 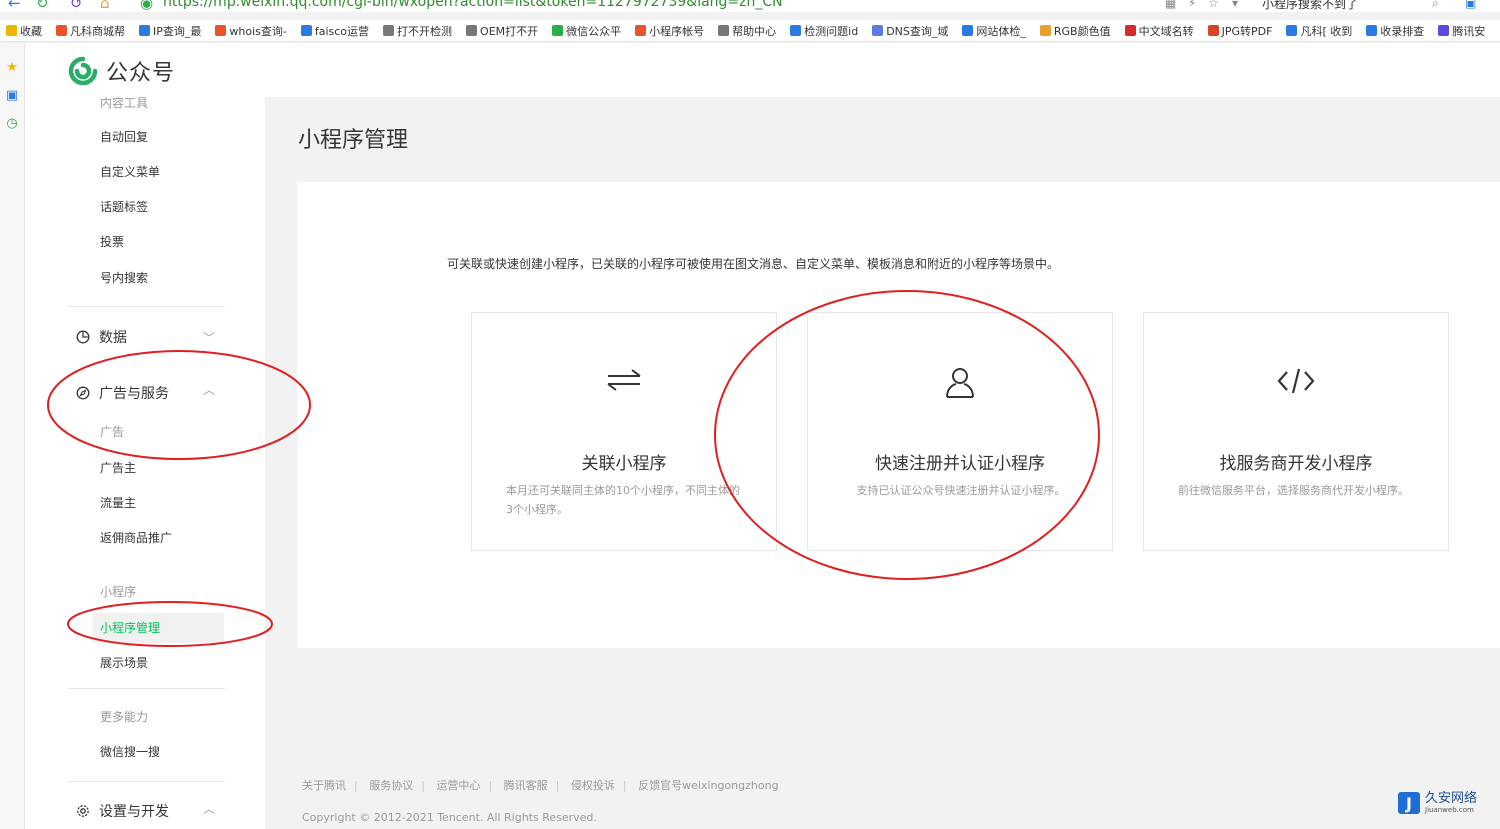 What do you see at coordinates (1395, 31) in the screenshot?
I see `bookmark-item: 收录排查` at bounding box center [1395, 31].